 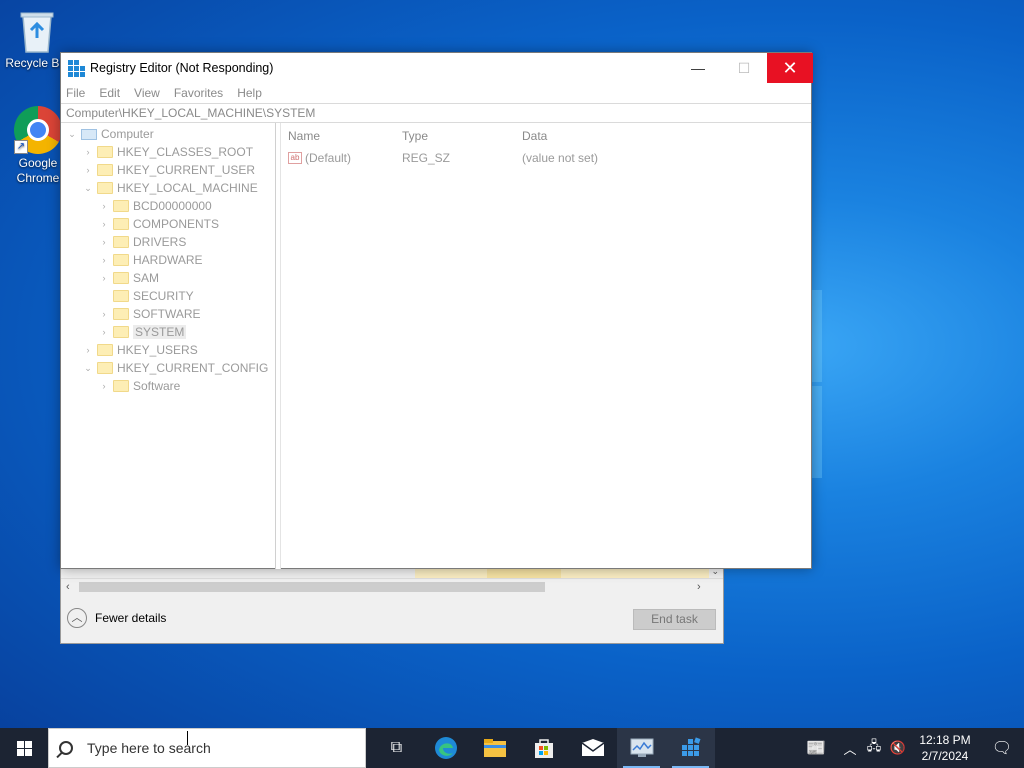 What do you see at coordinates (1002, 748) in the screenshot?
I see `notification-icon: 🗨` at bounding box center [1002, 748].